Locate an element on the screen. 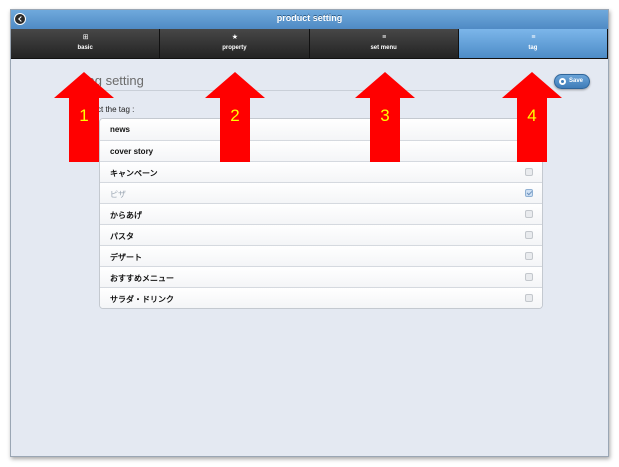 This screenshot has width=619, height=467. title-bar: product setting is located at coordinates (309, 20).